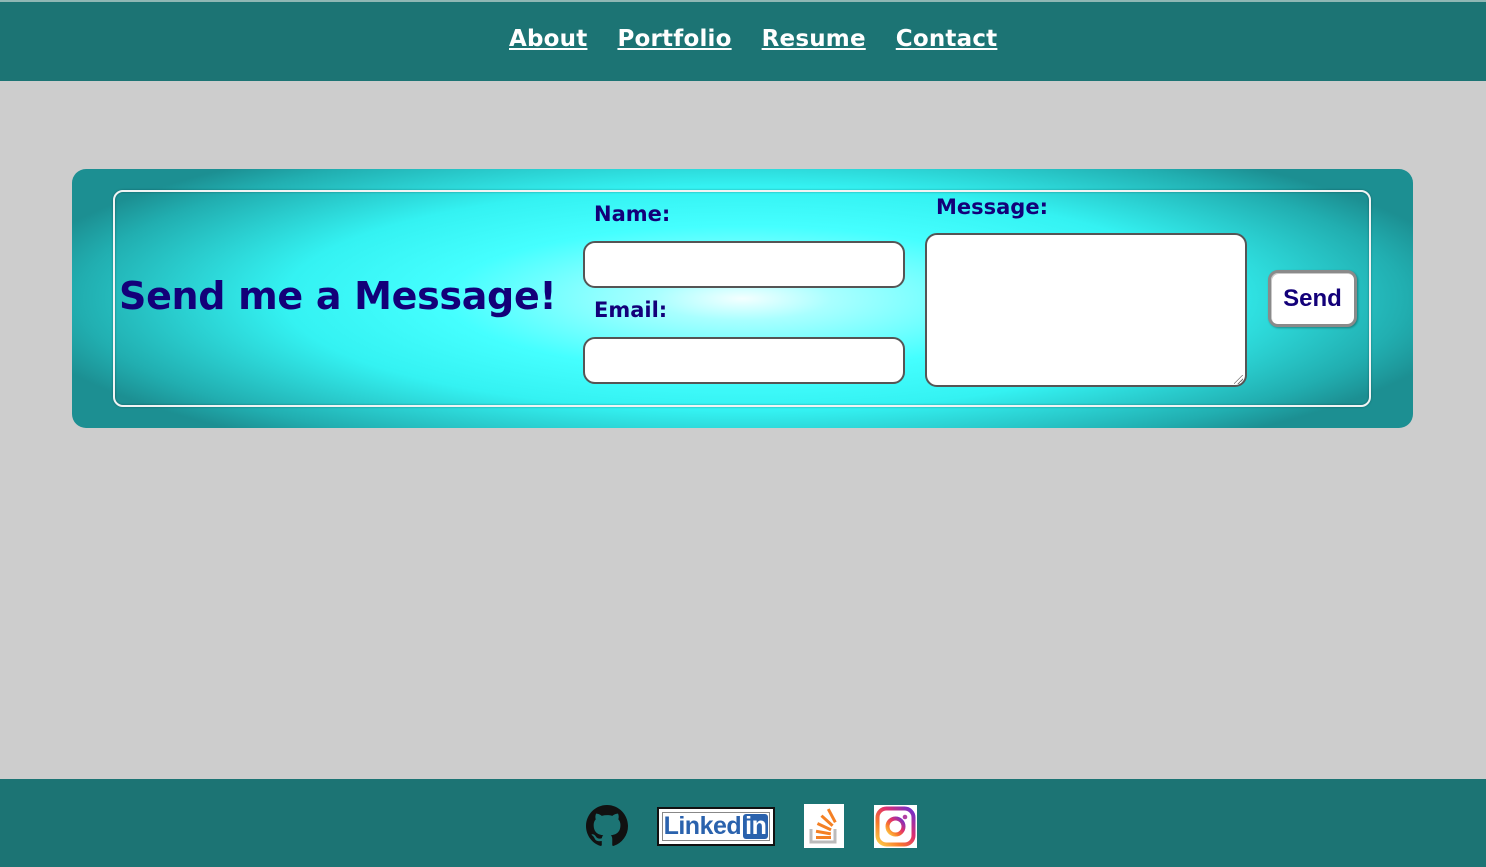 This screenshot has height=867, width=1486. Describe the element at coordinates (674, 39) in the screenshot. I see `nav-link-portfolio: Portfolio` at that location.